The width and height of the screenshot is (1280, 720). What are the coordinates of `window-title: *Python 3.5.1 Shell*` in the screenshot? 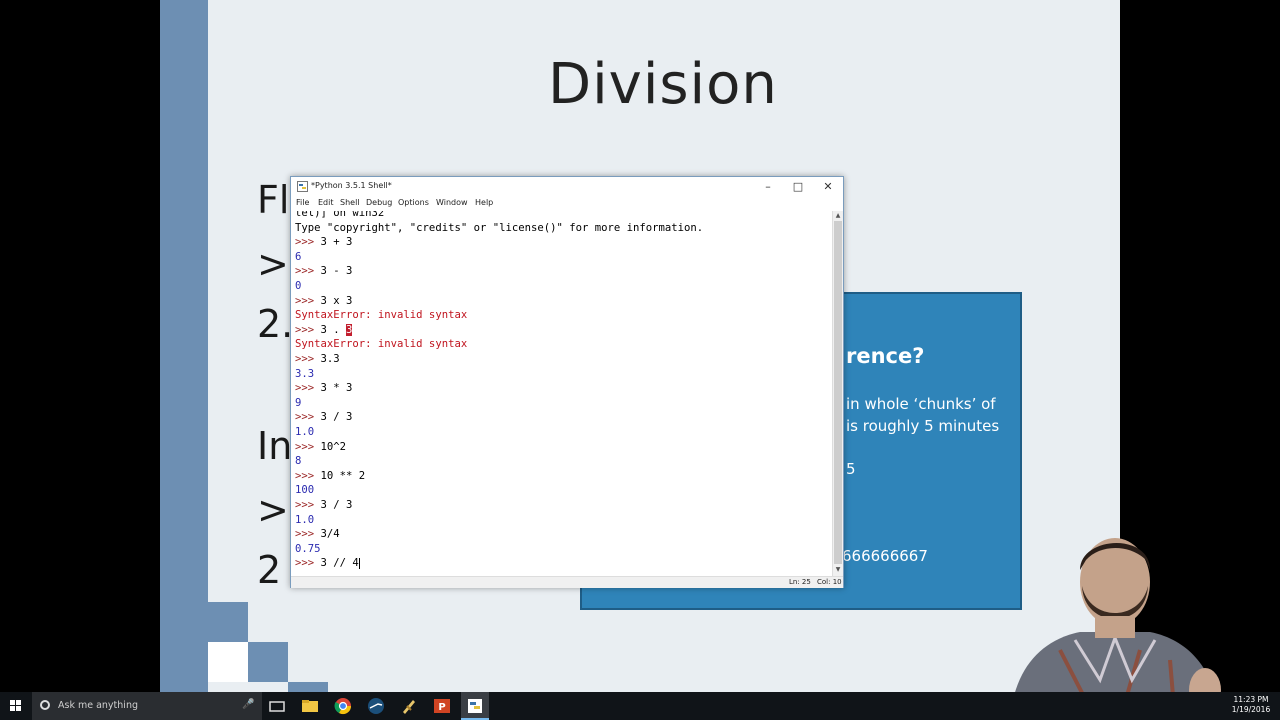 It's located at (351, 185).